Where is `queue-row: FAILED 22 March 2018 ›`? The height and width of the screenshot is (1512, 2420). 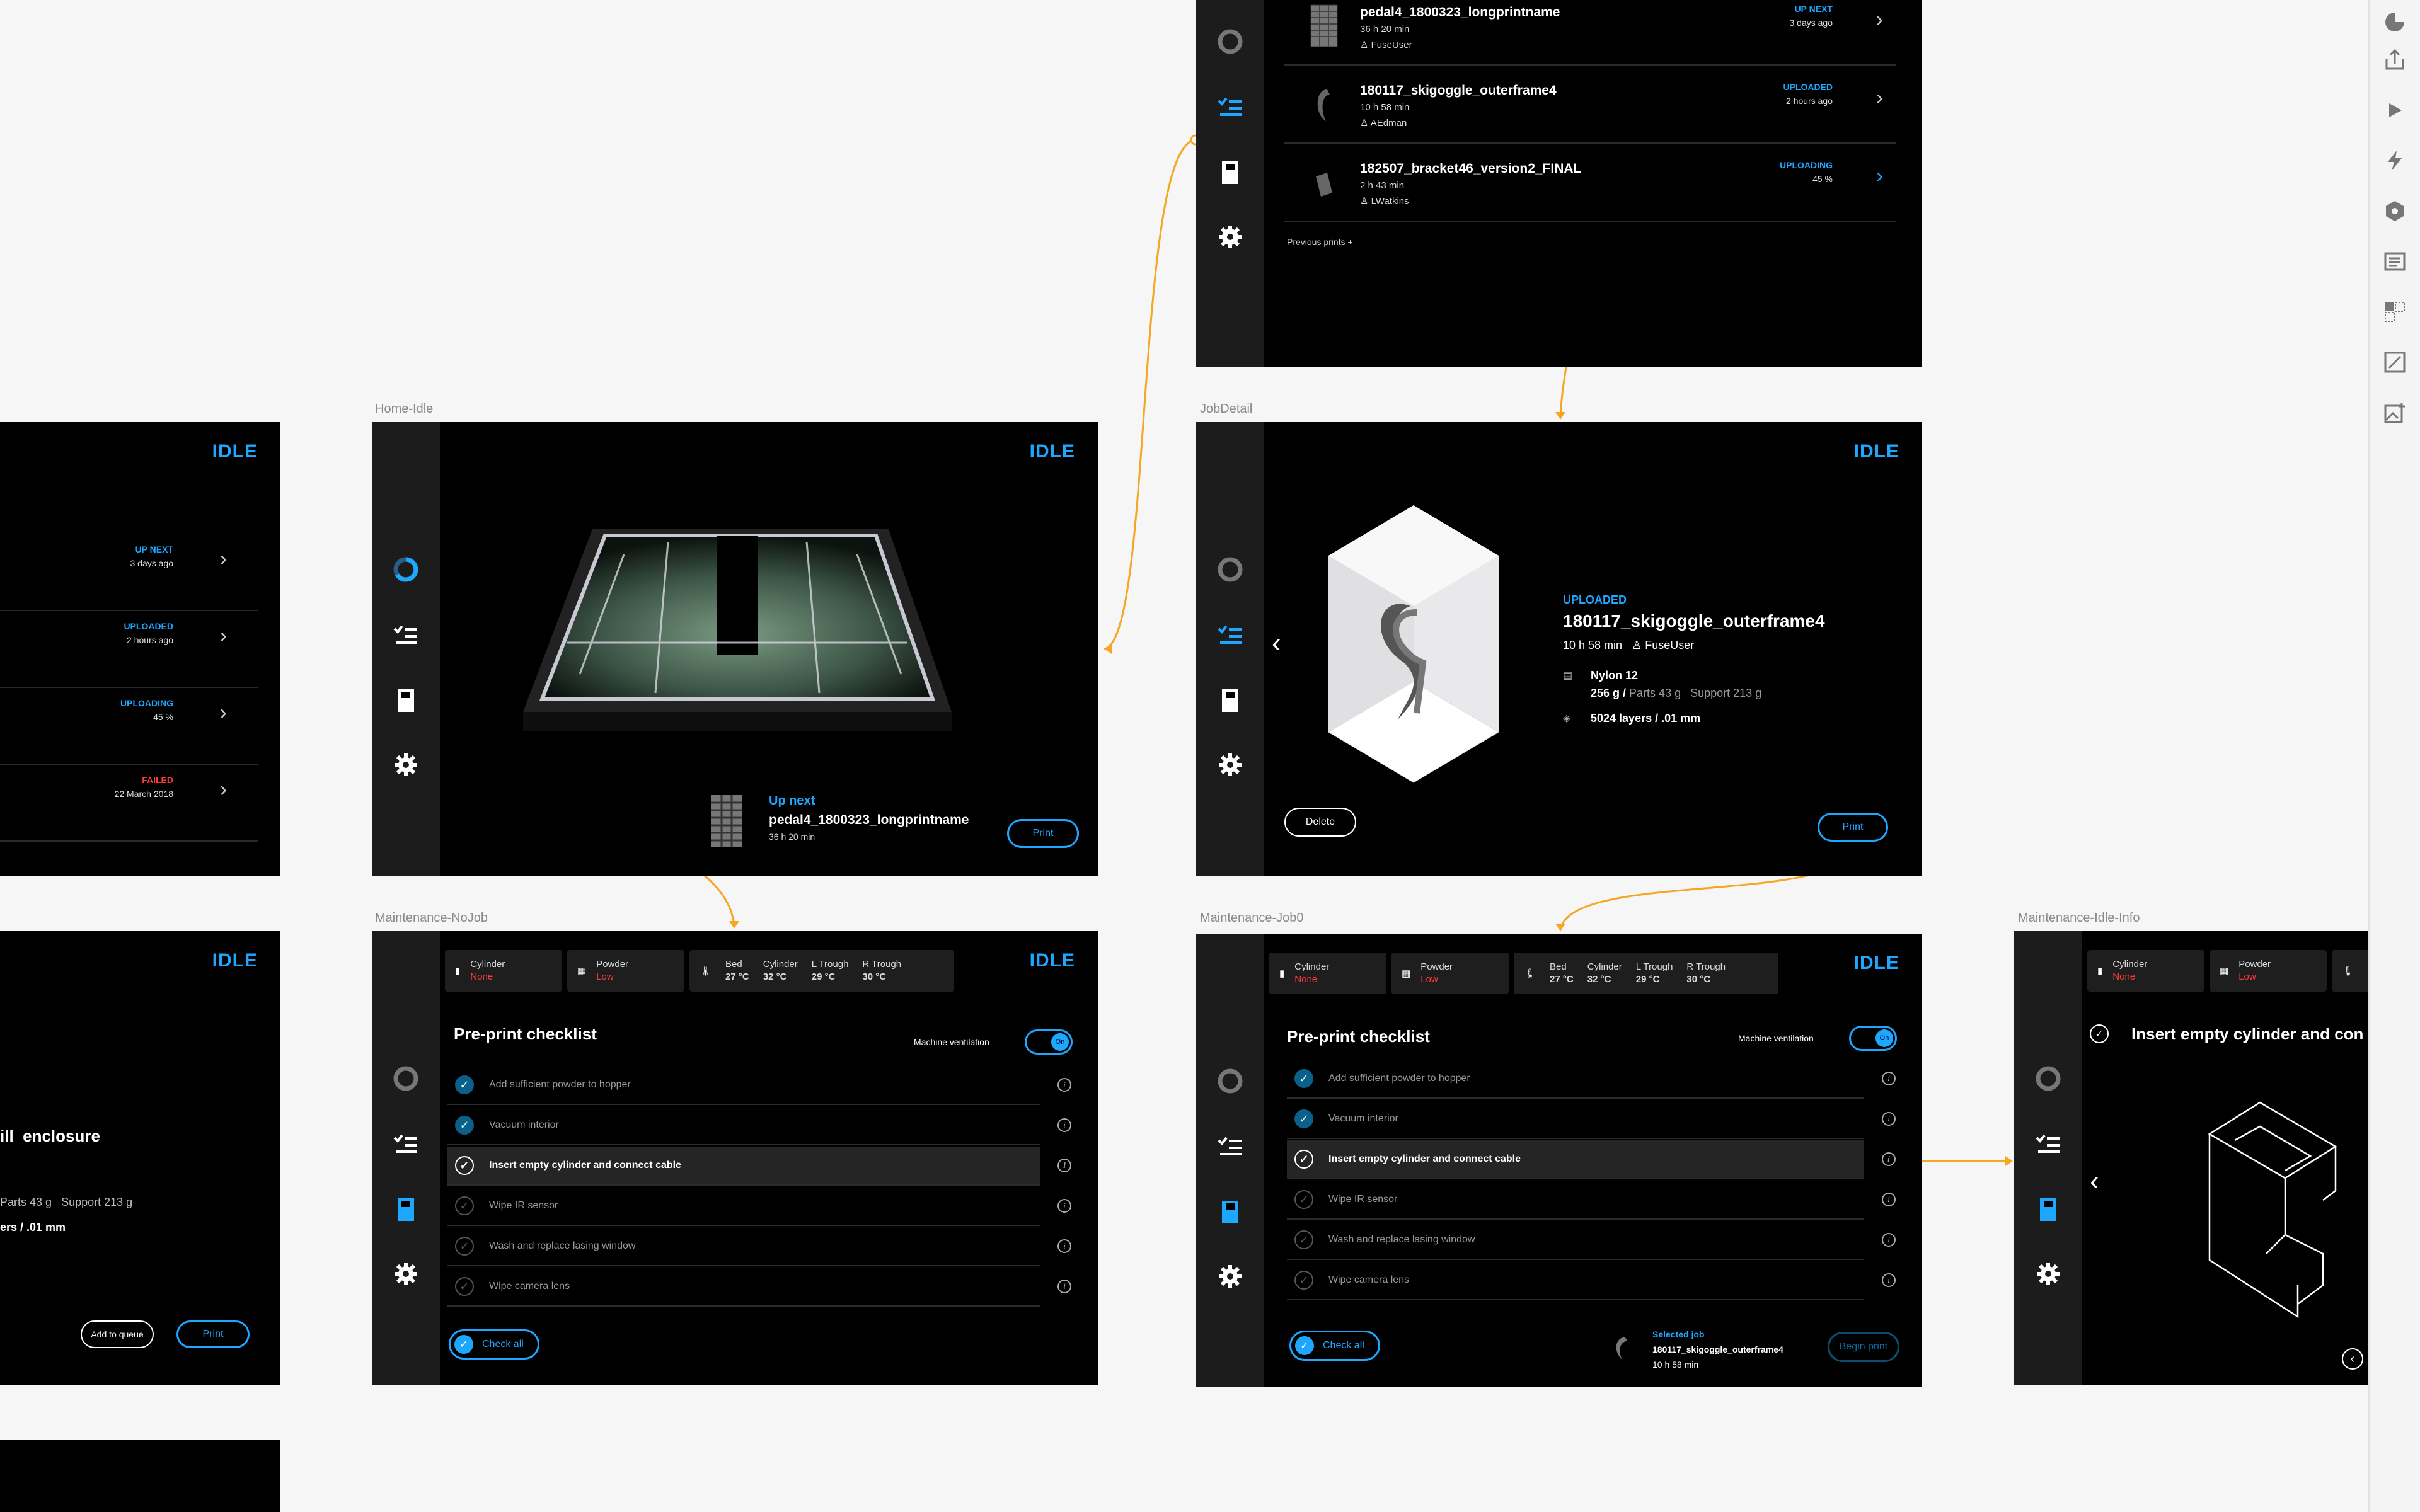 queue-row: FAILED 22 March 2018 › is located at coordinates (129, 804).